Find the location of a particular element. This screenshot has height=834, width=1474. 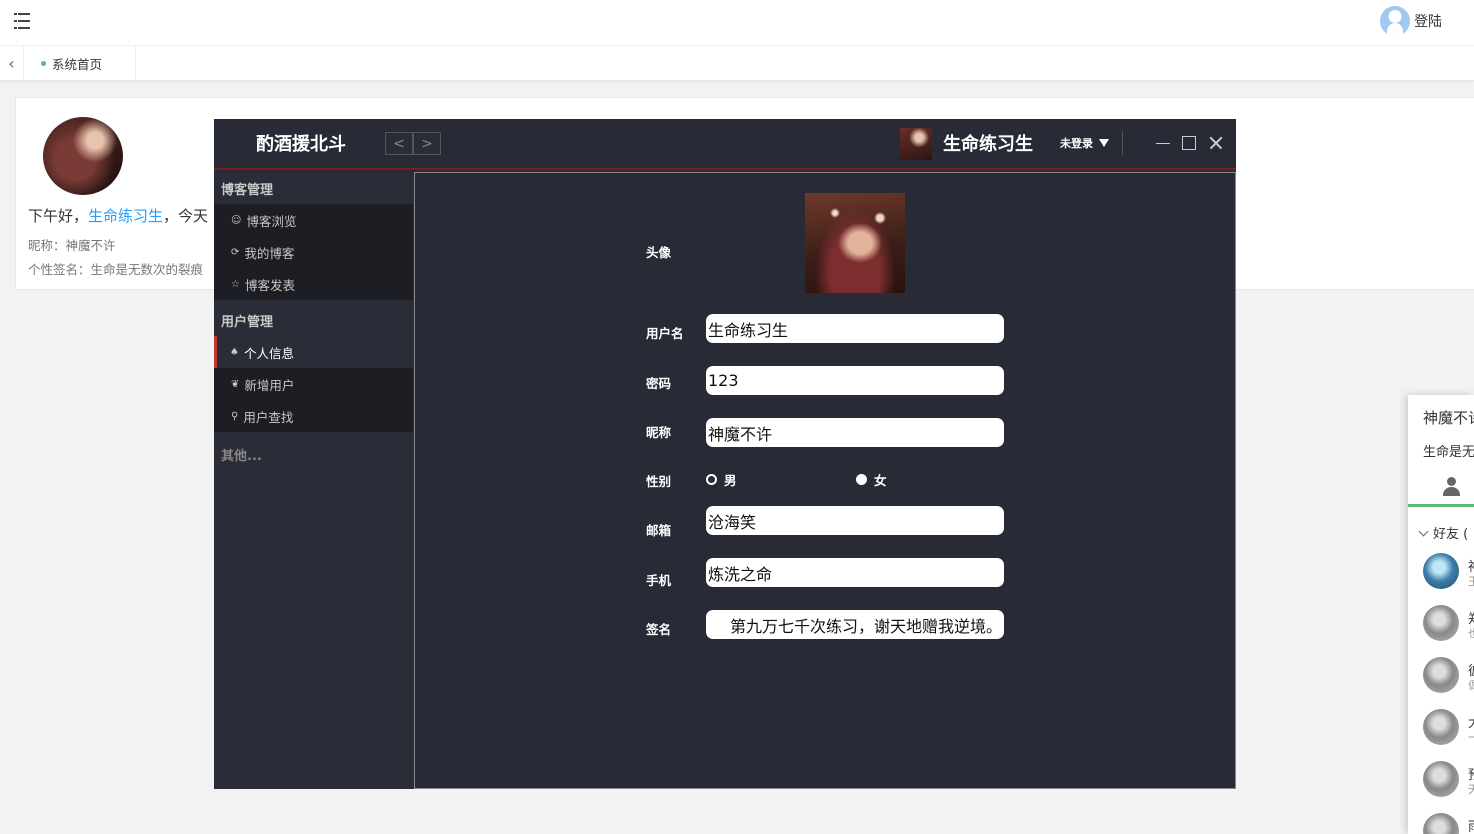

refresh-icon: ⟳ is located at coordinates (235, 252).